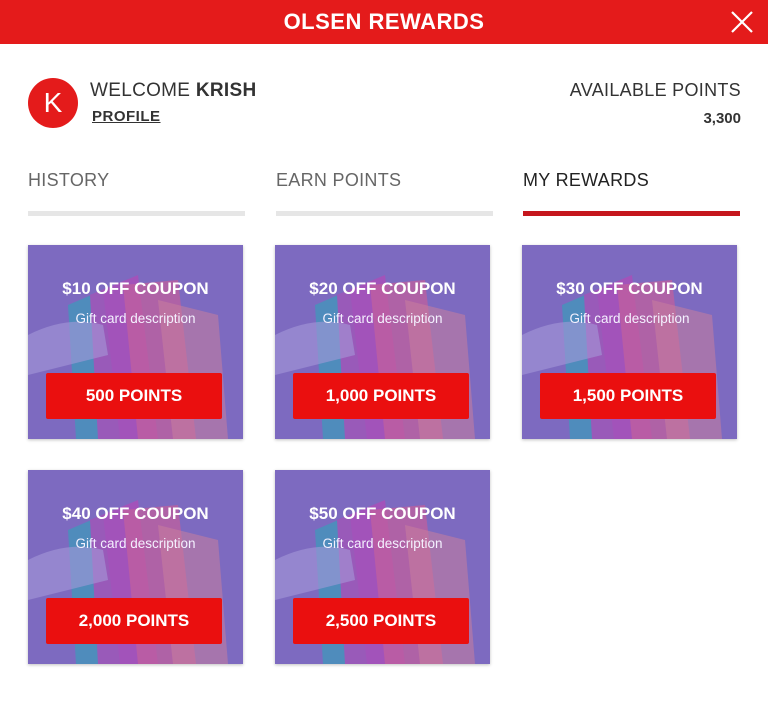  What do you see at coordinates (69, 180) in the screenshot?
I see `tab-label: HISTORY` at bounding box center [69, 180].